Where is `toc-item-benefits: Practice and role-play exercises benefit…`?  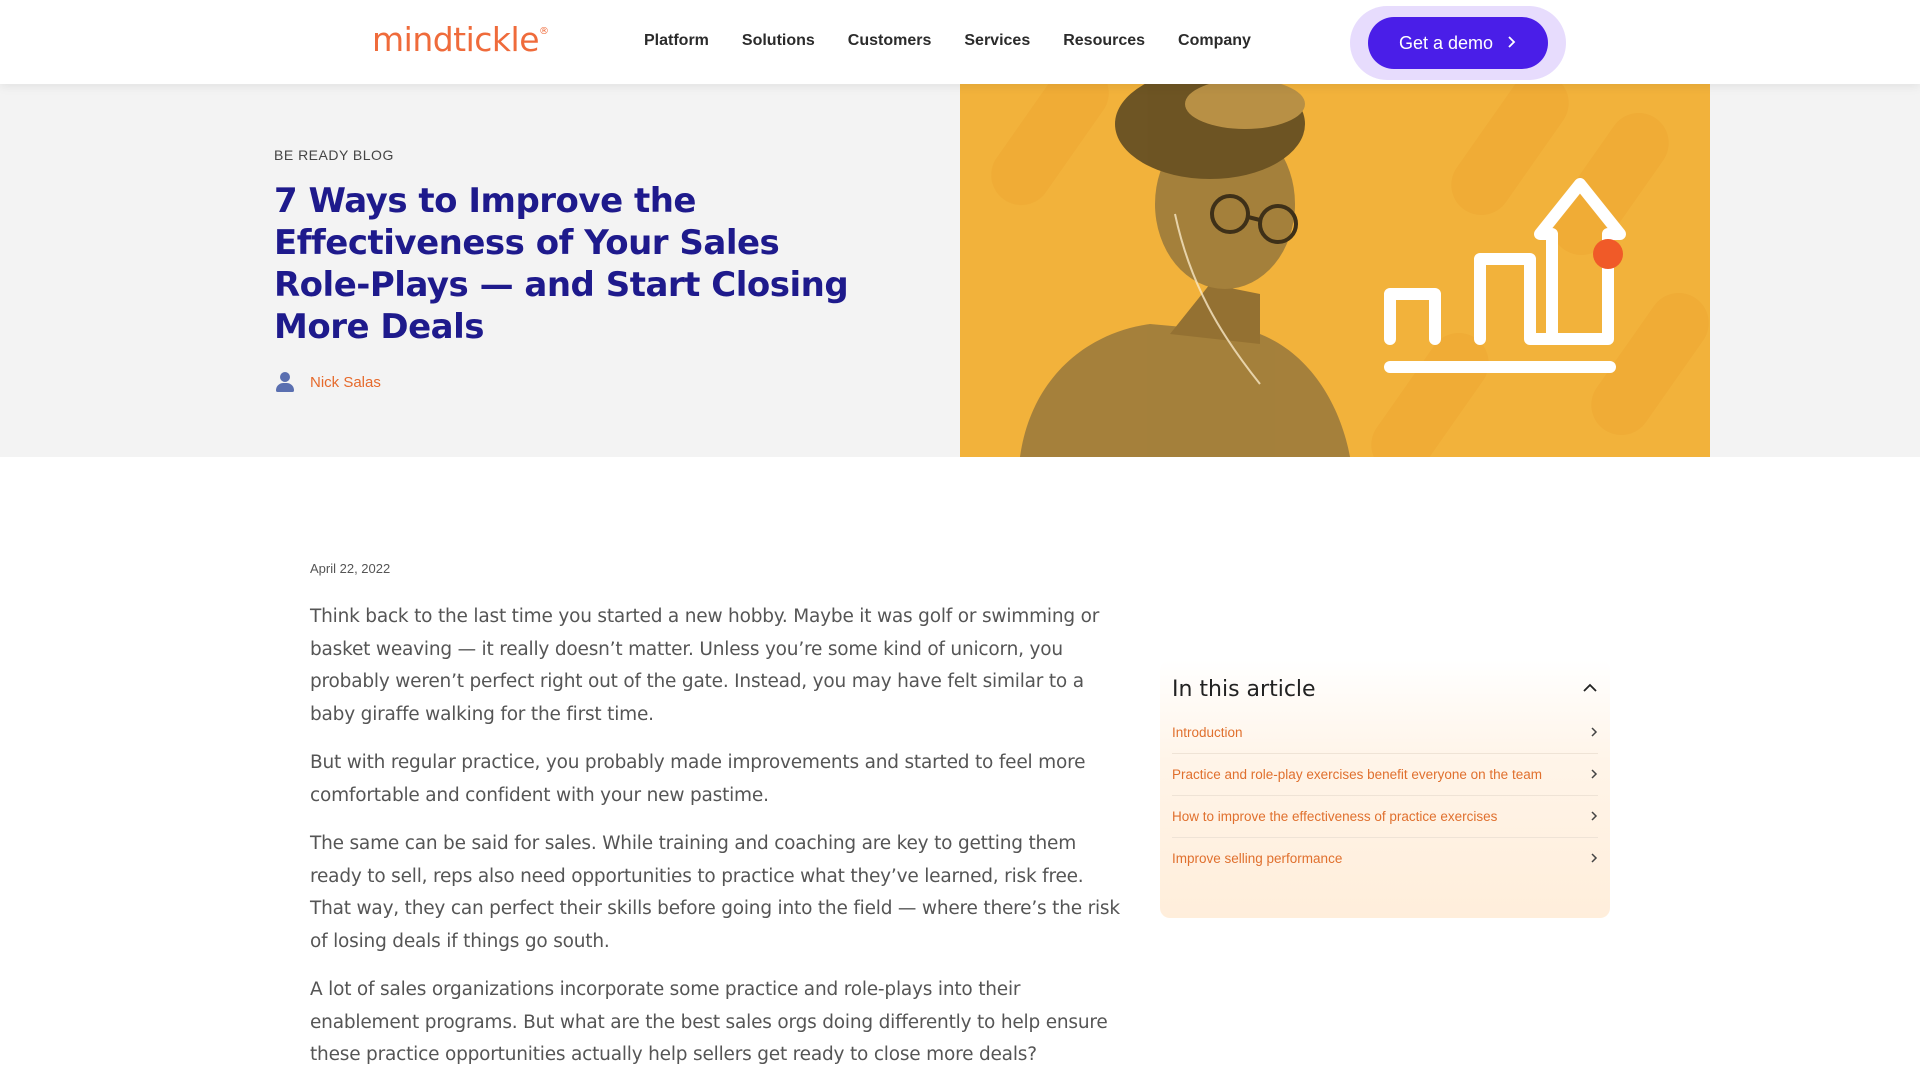 toc-item-benefits: Practice and role-play exercises benefit… is located at coordinates (1385, 775).